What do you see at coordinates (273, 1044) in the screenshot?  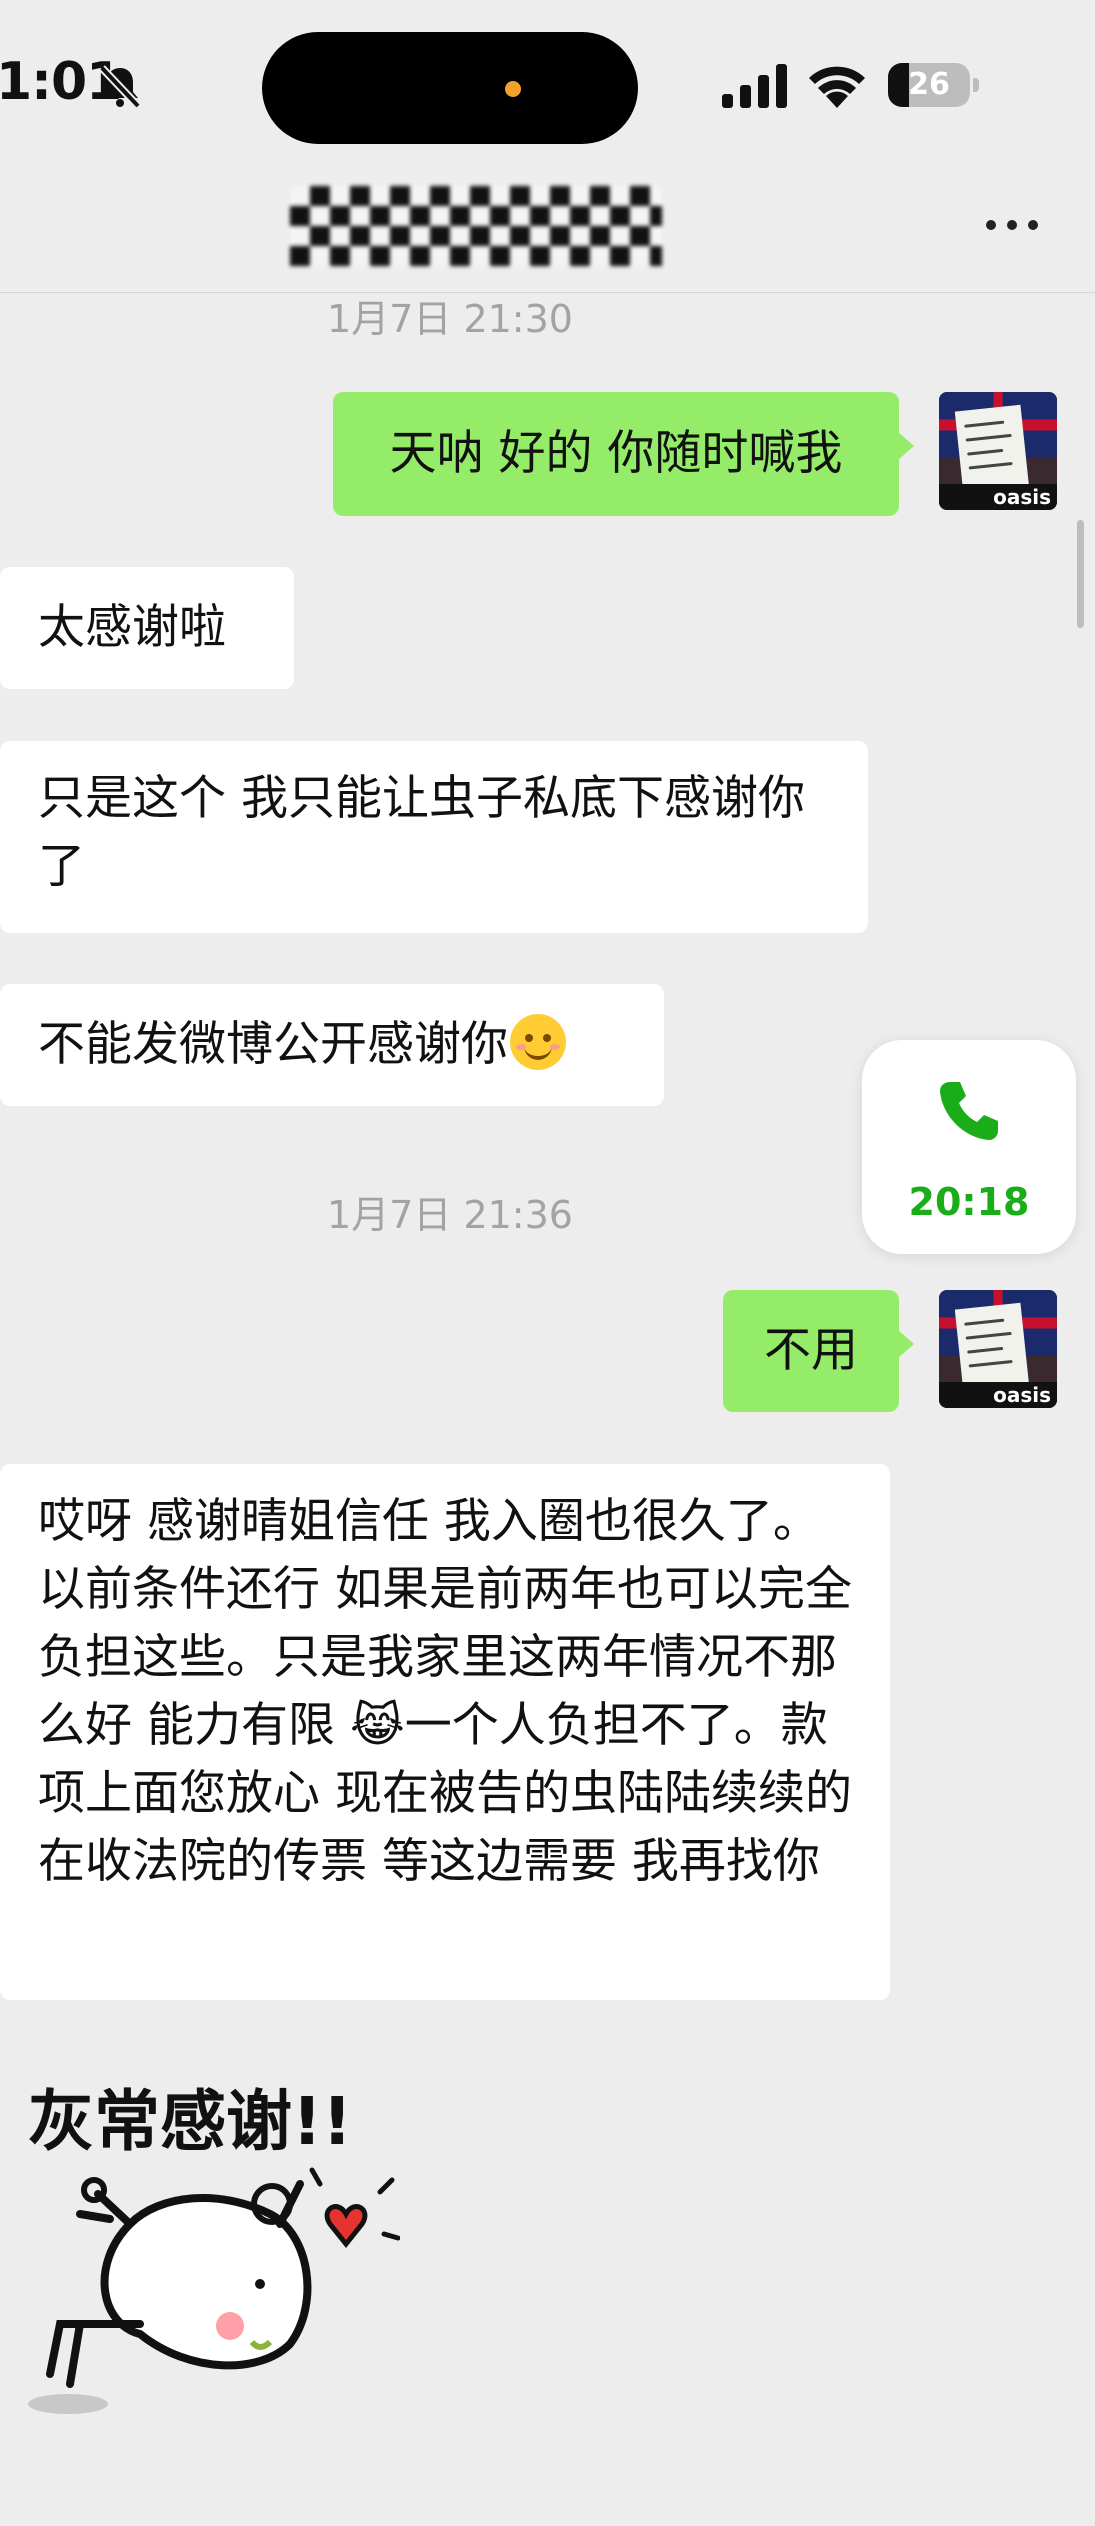 I see `message-text: 不能发微博公开感谢你` at bounding box center [273, 1044].